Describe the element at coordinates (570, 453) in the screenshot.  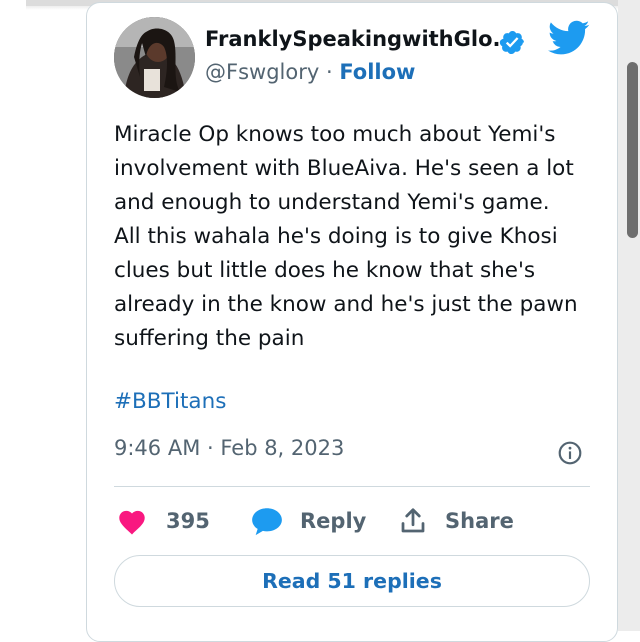
I see `info-icon` at that location.